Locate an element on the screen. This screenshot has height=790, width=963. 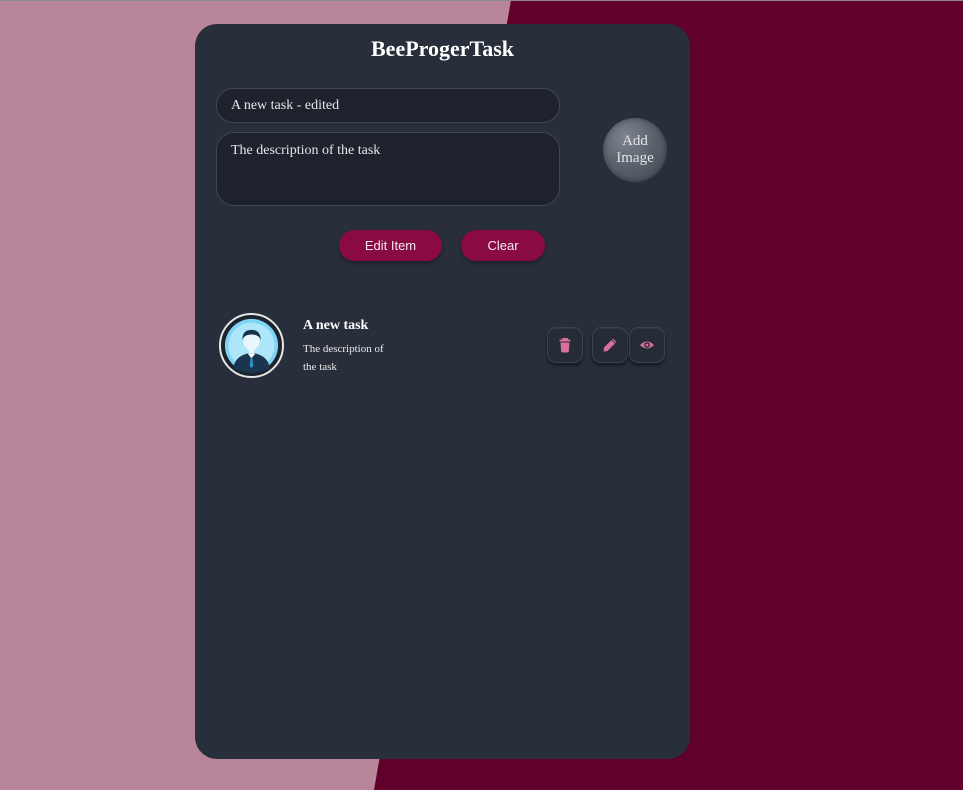
task-title-input: A new task - edited is located at coordinates (388, 105).